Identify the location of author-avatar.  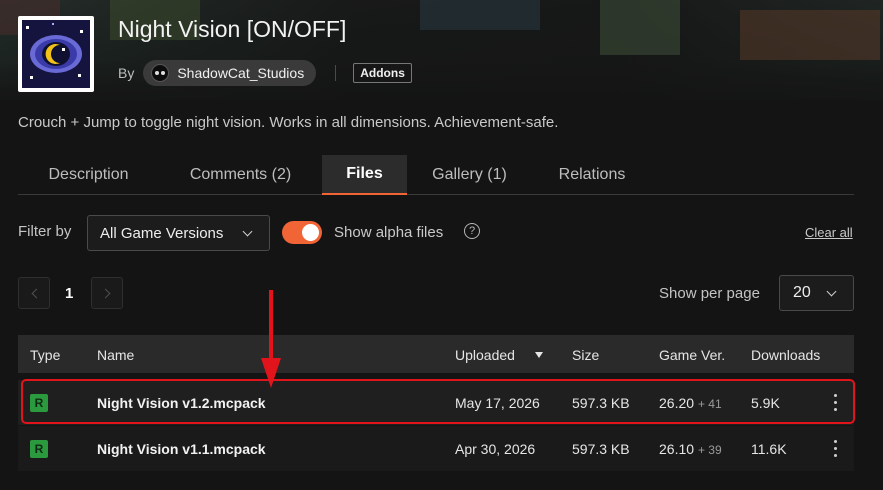
(160, 73).